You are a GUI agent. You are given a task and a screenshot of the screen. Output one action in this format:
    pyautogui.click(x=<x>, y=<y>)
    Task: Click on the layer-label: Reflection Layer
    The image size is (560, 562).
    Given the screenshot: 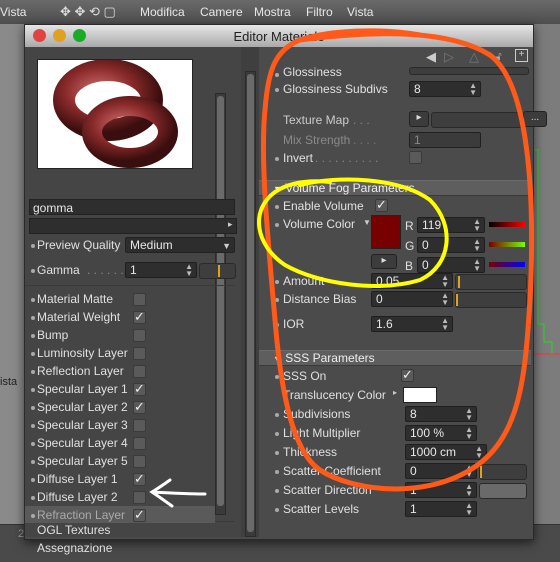 What is the action you would take?
    pyautogui.click(x=80, y=371)
    